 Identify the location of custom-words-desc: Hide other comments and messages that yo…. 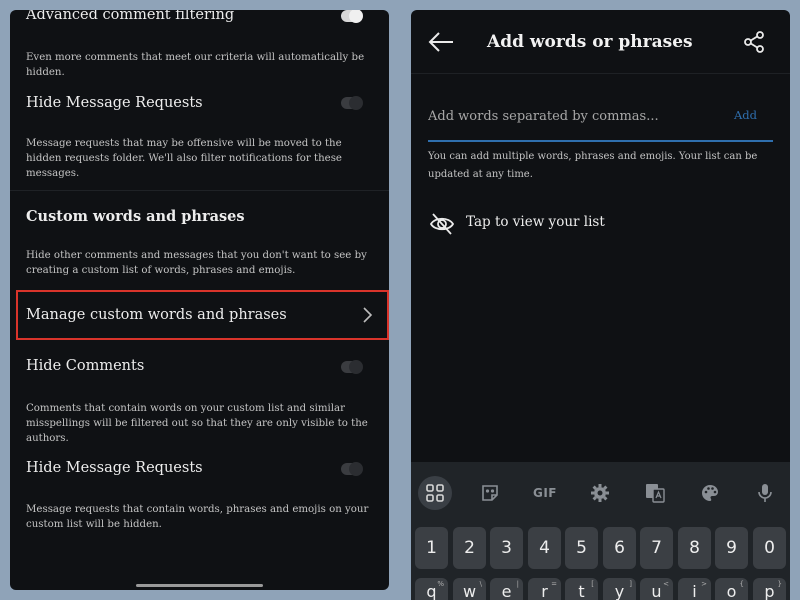
(196, 263).